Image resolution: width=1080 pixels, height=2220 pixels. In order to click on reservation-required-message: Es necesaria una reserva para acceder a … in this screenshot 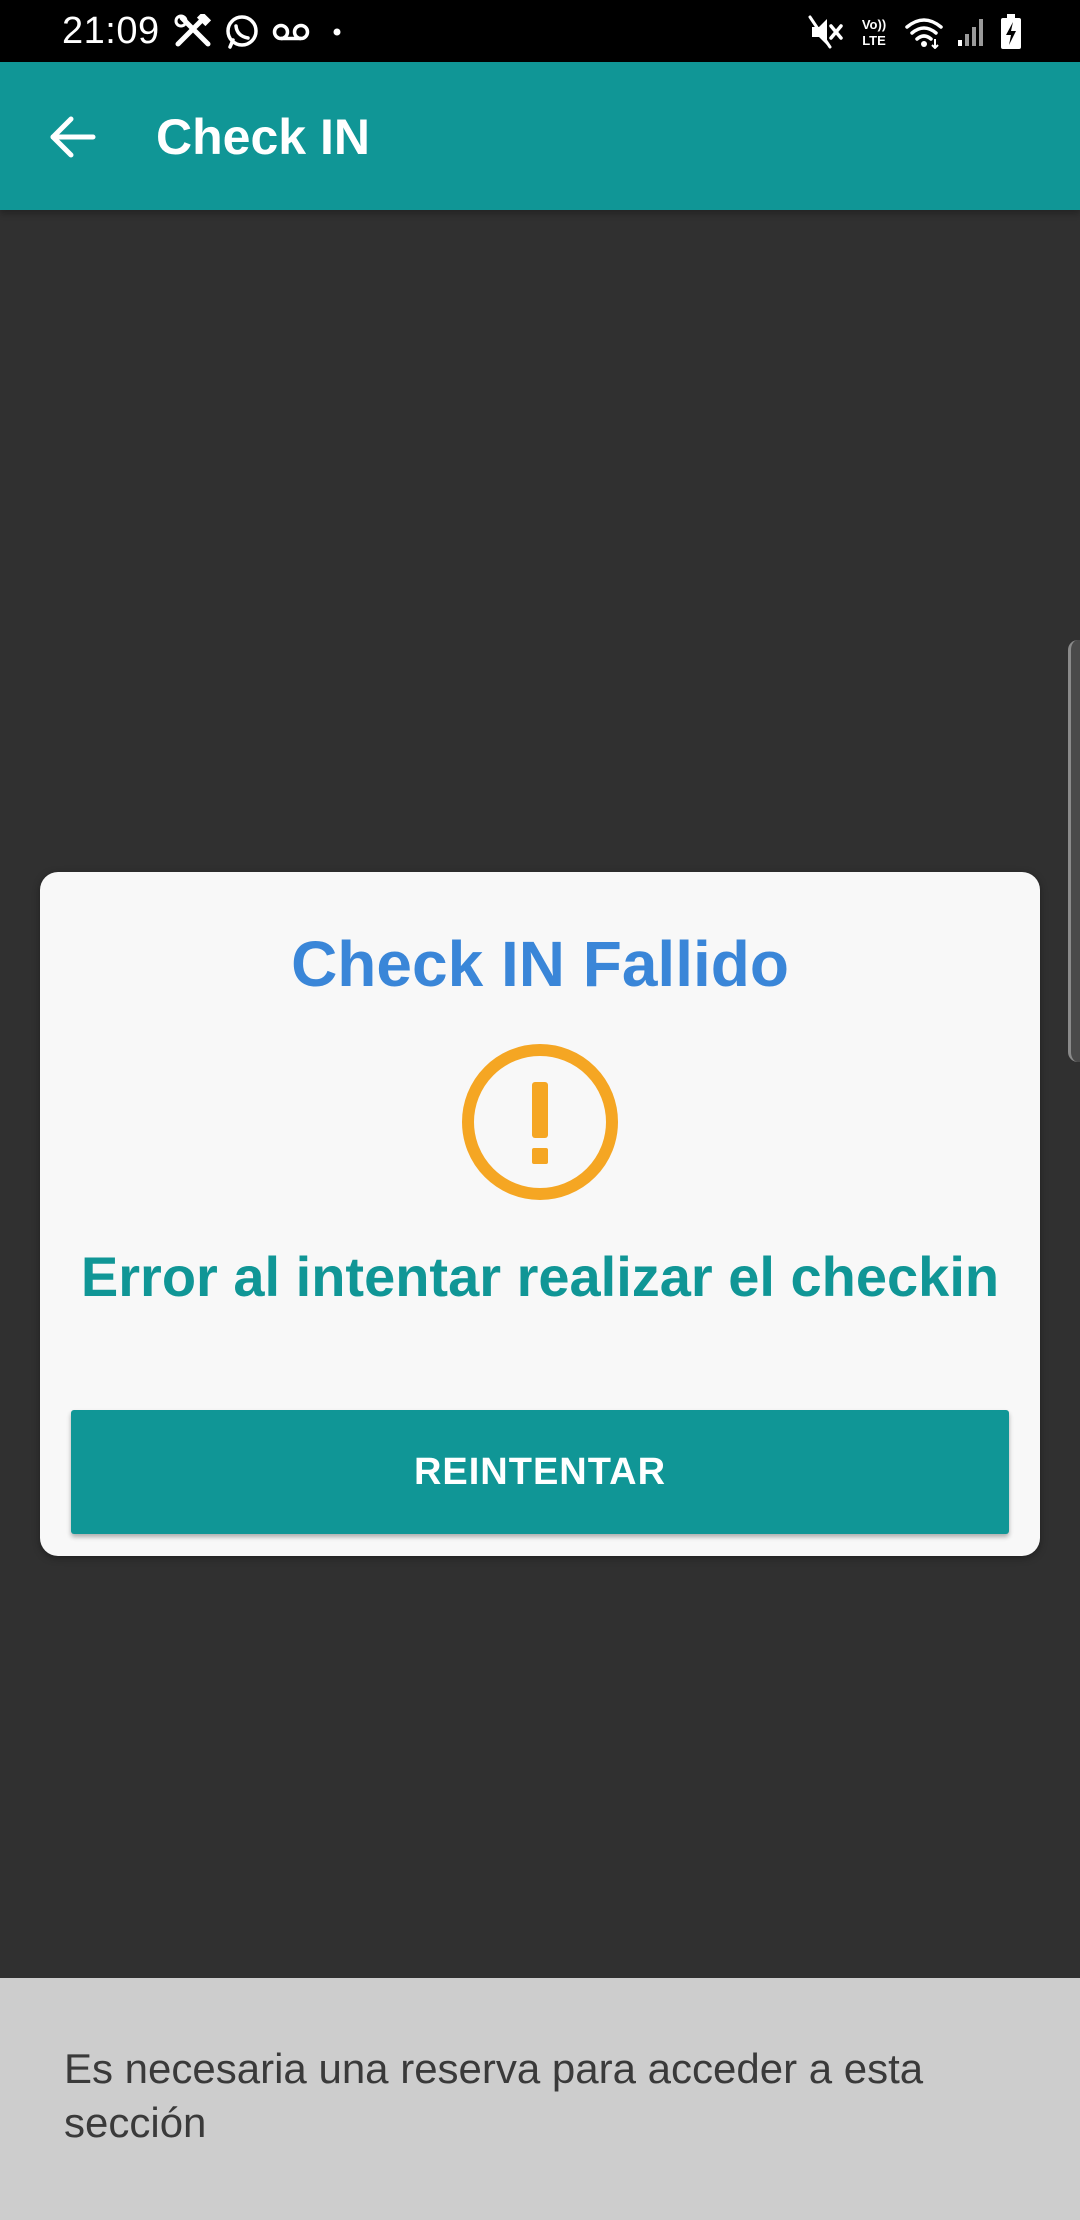, I will do `click(494, 2095)`.